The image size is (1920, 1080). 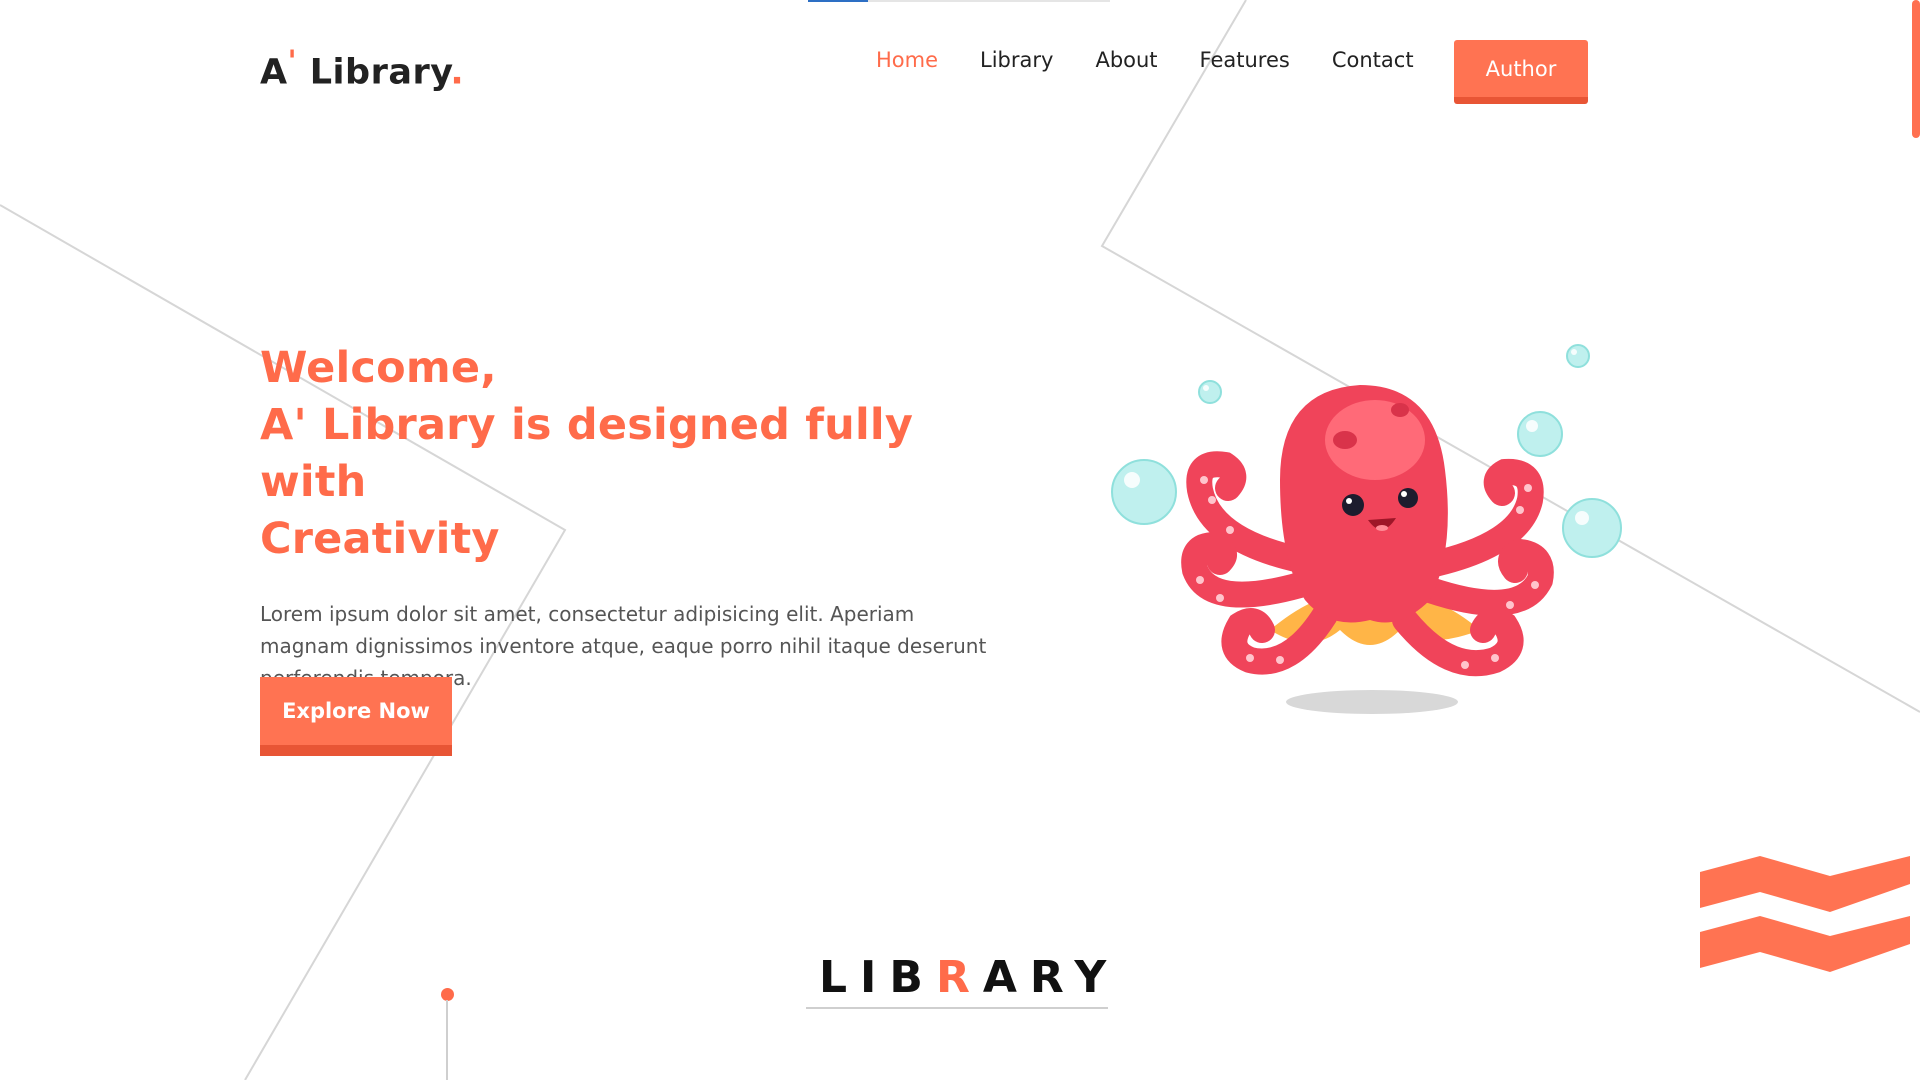 I want to click on section-heading-part1: LIB, so click(x=877, y=977).